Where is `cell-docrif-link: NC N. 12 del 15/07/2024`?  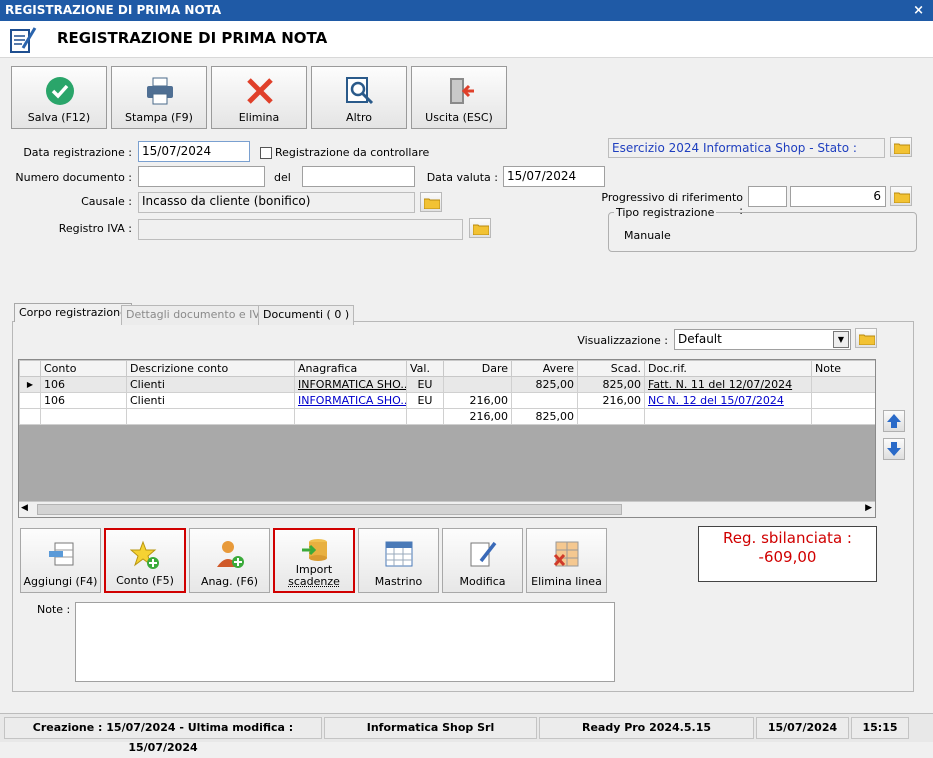
cell-docrif-link: NC N. 12 del 15/07/2024 is located at coordinates (728, 400).